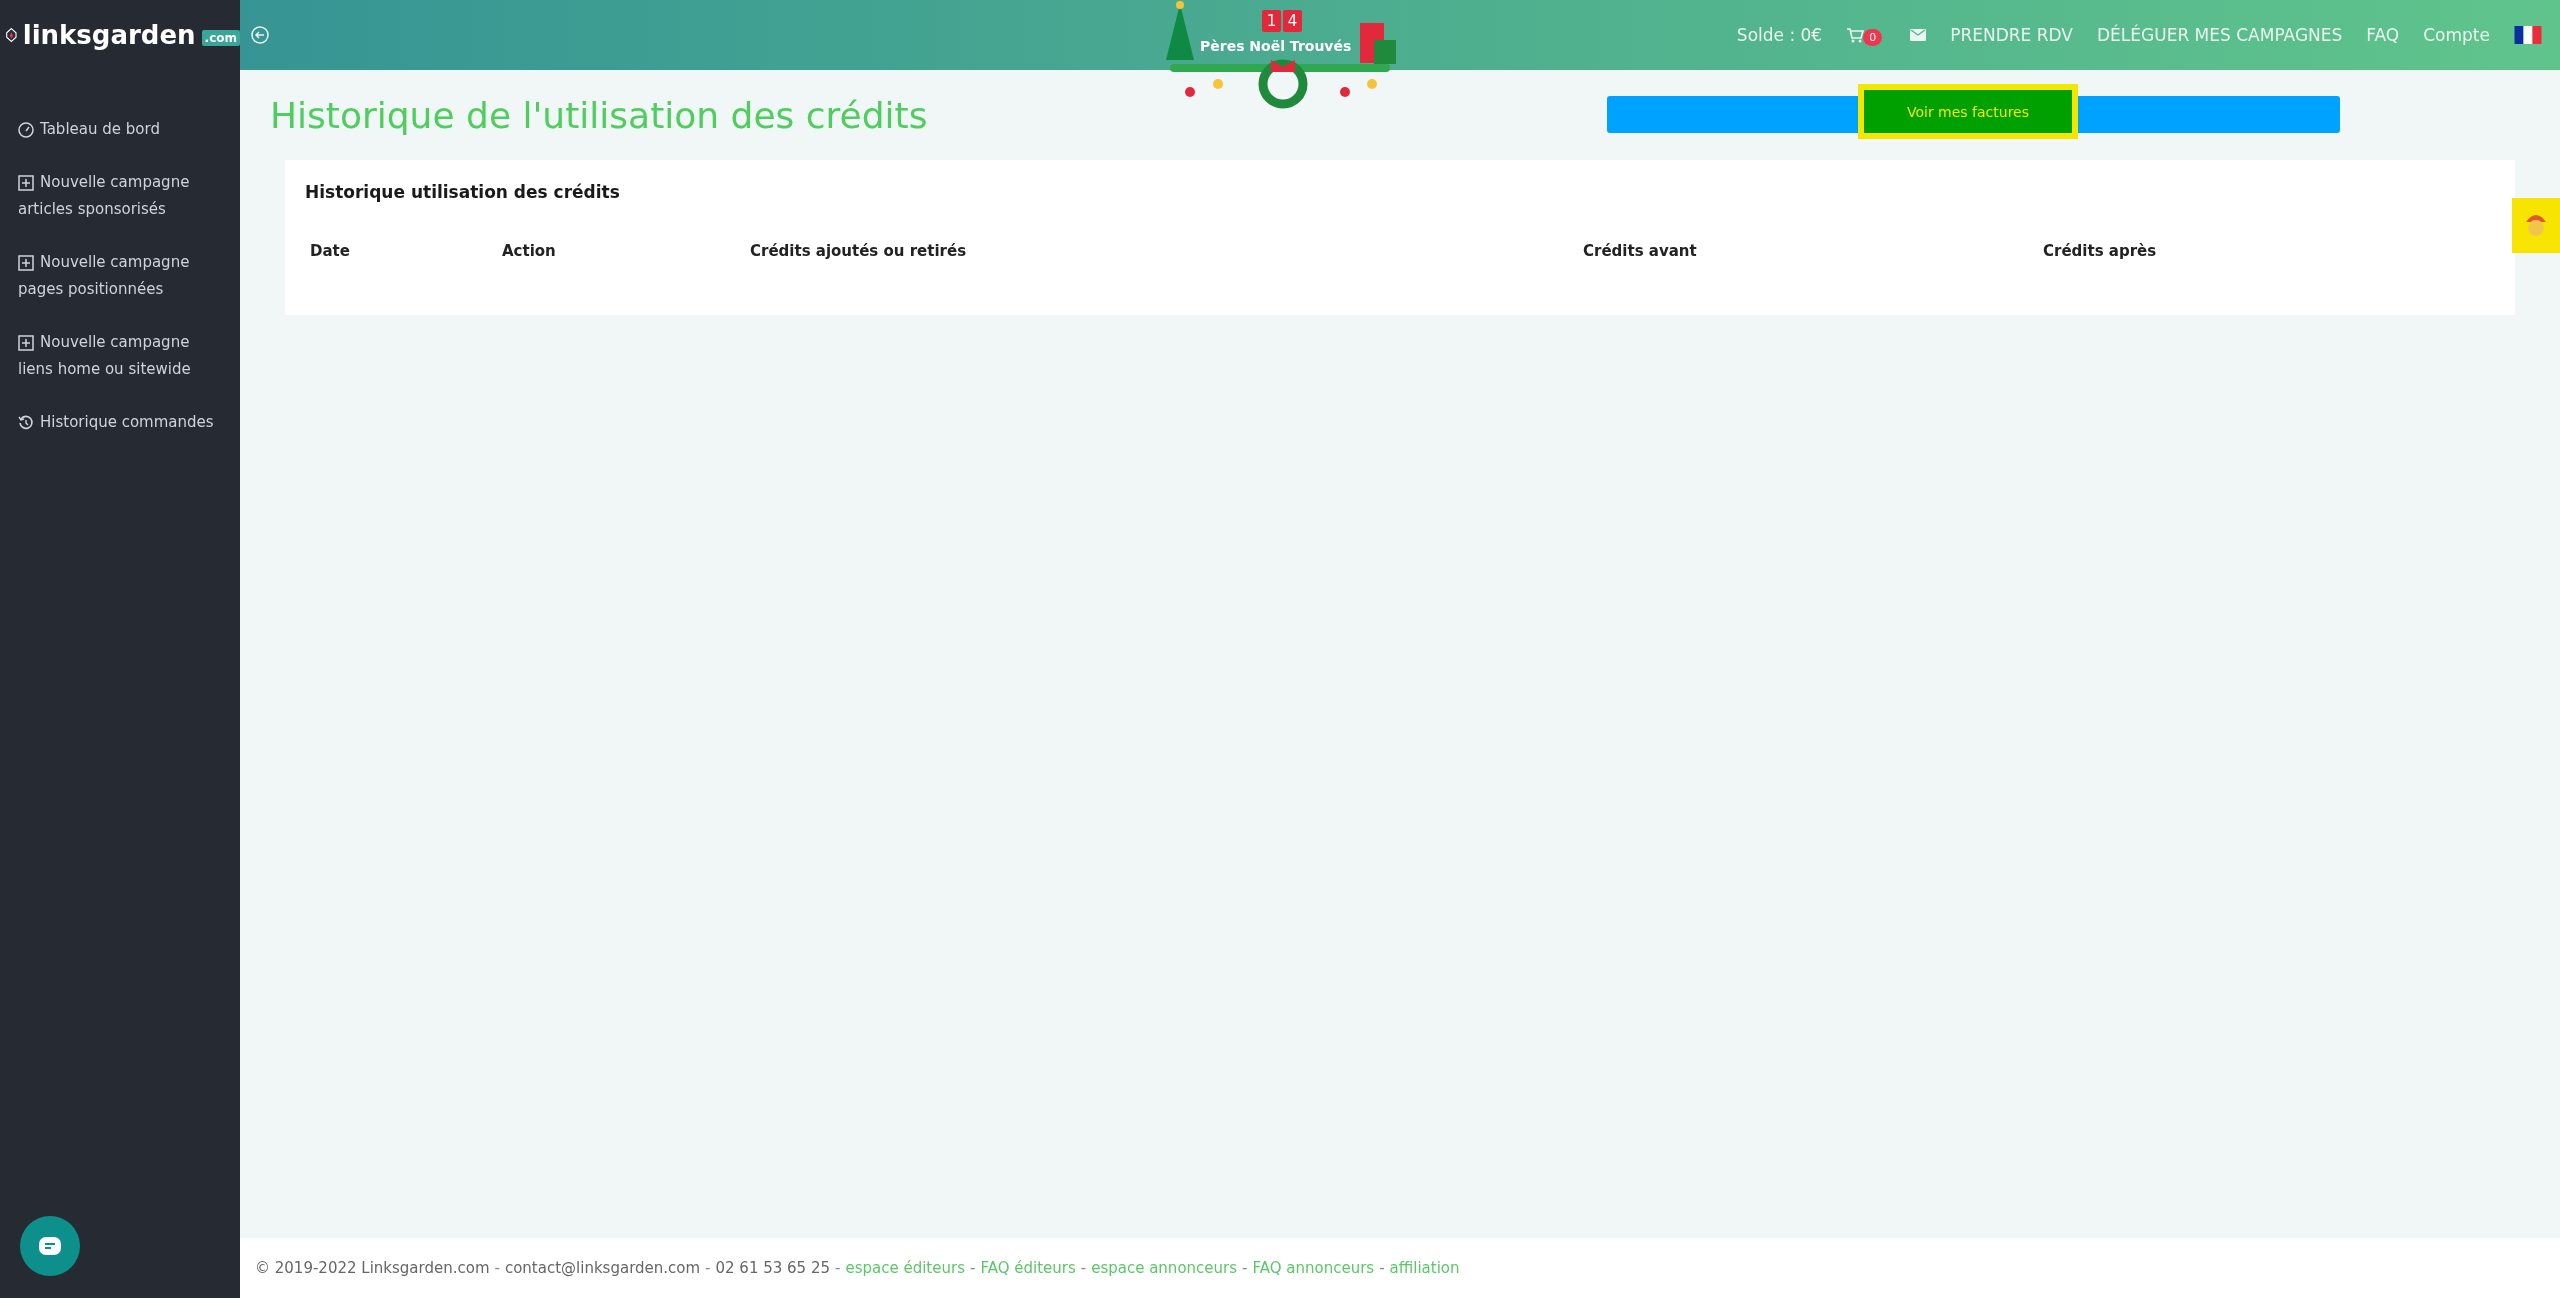 The height and width of the screenshot is (1298, 2560). Describe the element at coordinates (1640, 251) in the screenshot. I see `column-header: Crédits avant` at that location.